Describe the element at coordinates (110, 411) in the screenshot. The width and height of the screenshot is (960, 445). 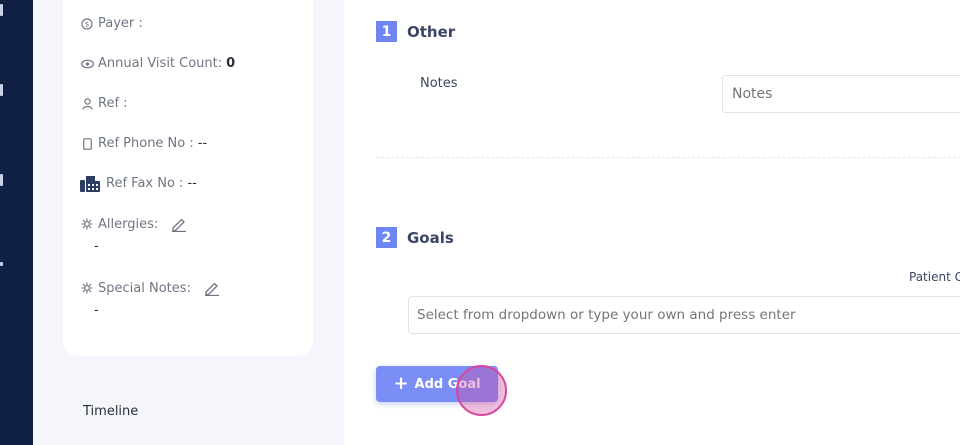
I see `timeline-heading: Timeline` at that location.